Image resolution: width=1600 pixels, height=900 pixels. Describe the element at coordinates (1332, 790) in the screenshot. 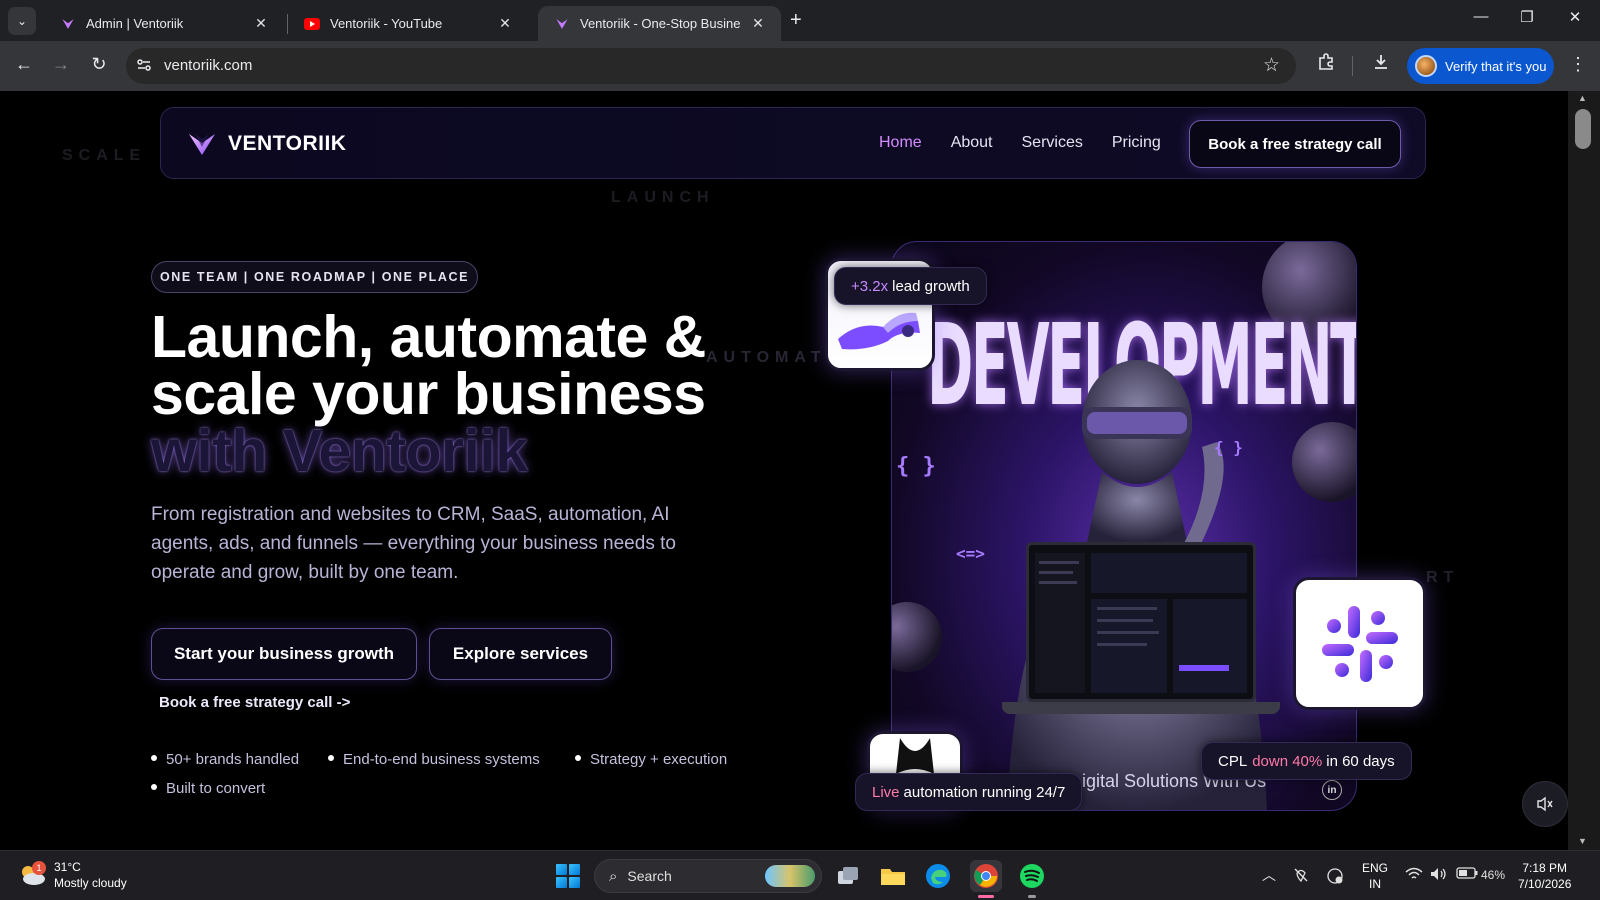

I see `linkedin-icon: in` at that location.